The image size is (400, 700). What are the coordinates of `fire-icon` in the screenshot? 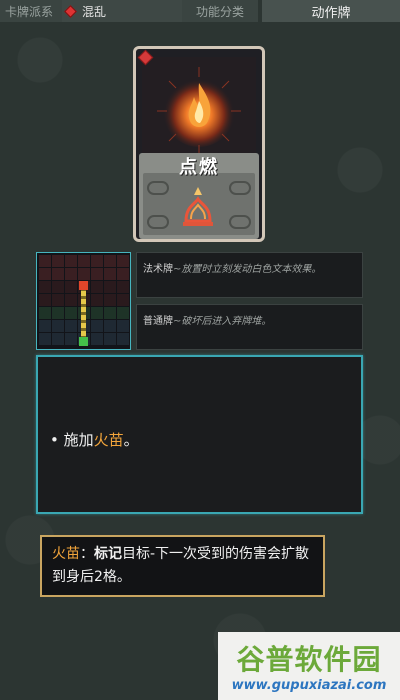 It's located at (199, 110).